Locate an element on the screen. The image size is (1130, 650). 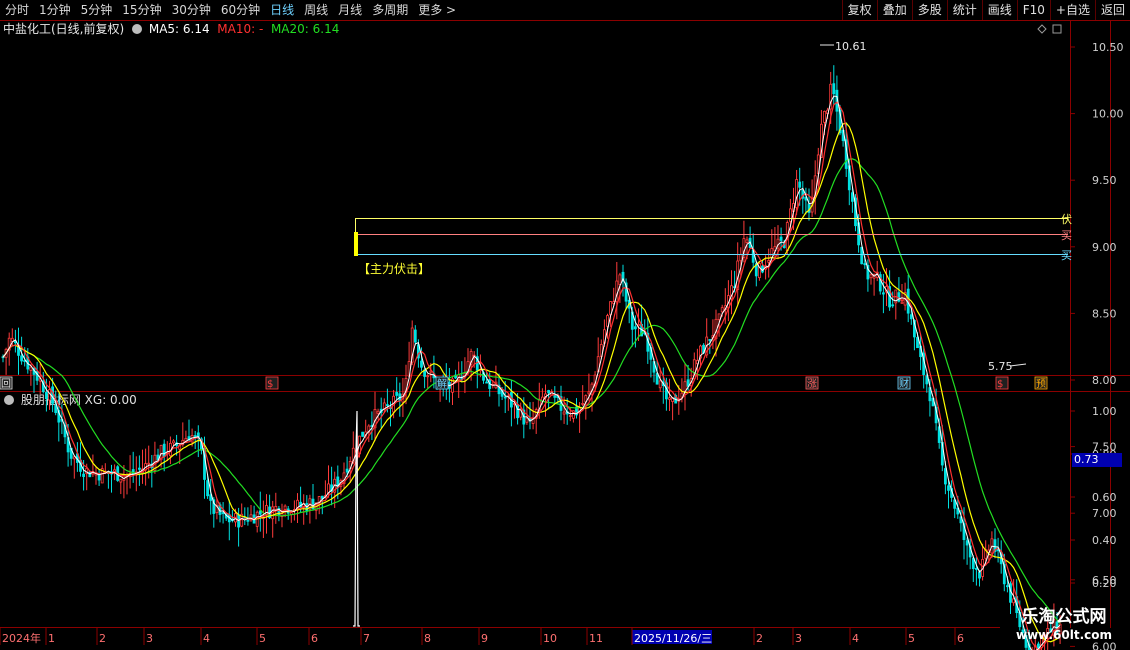
price-axis-label: 7.00 is located at coordinates (1104, 513).